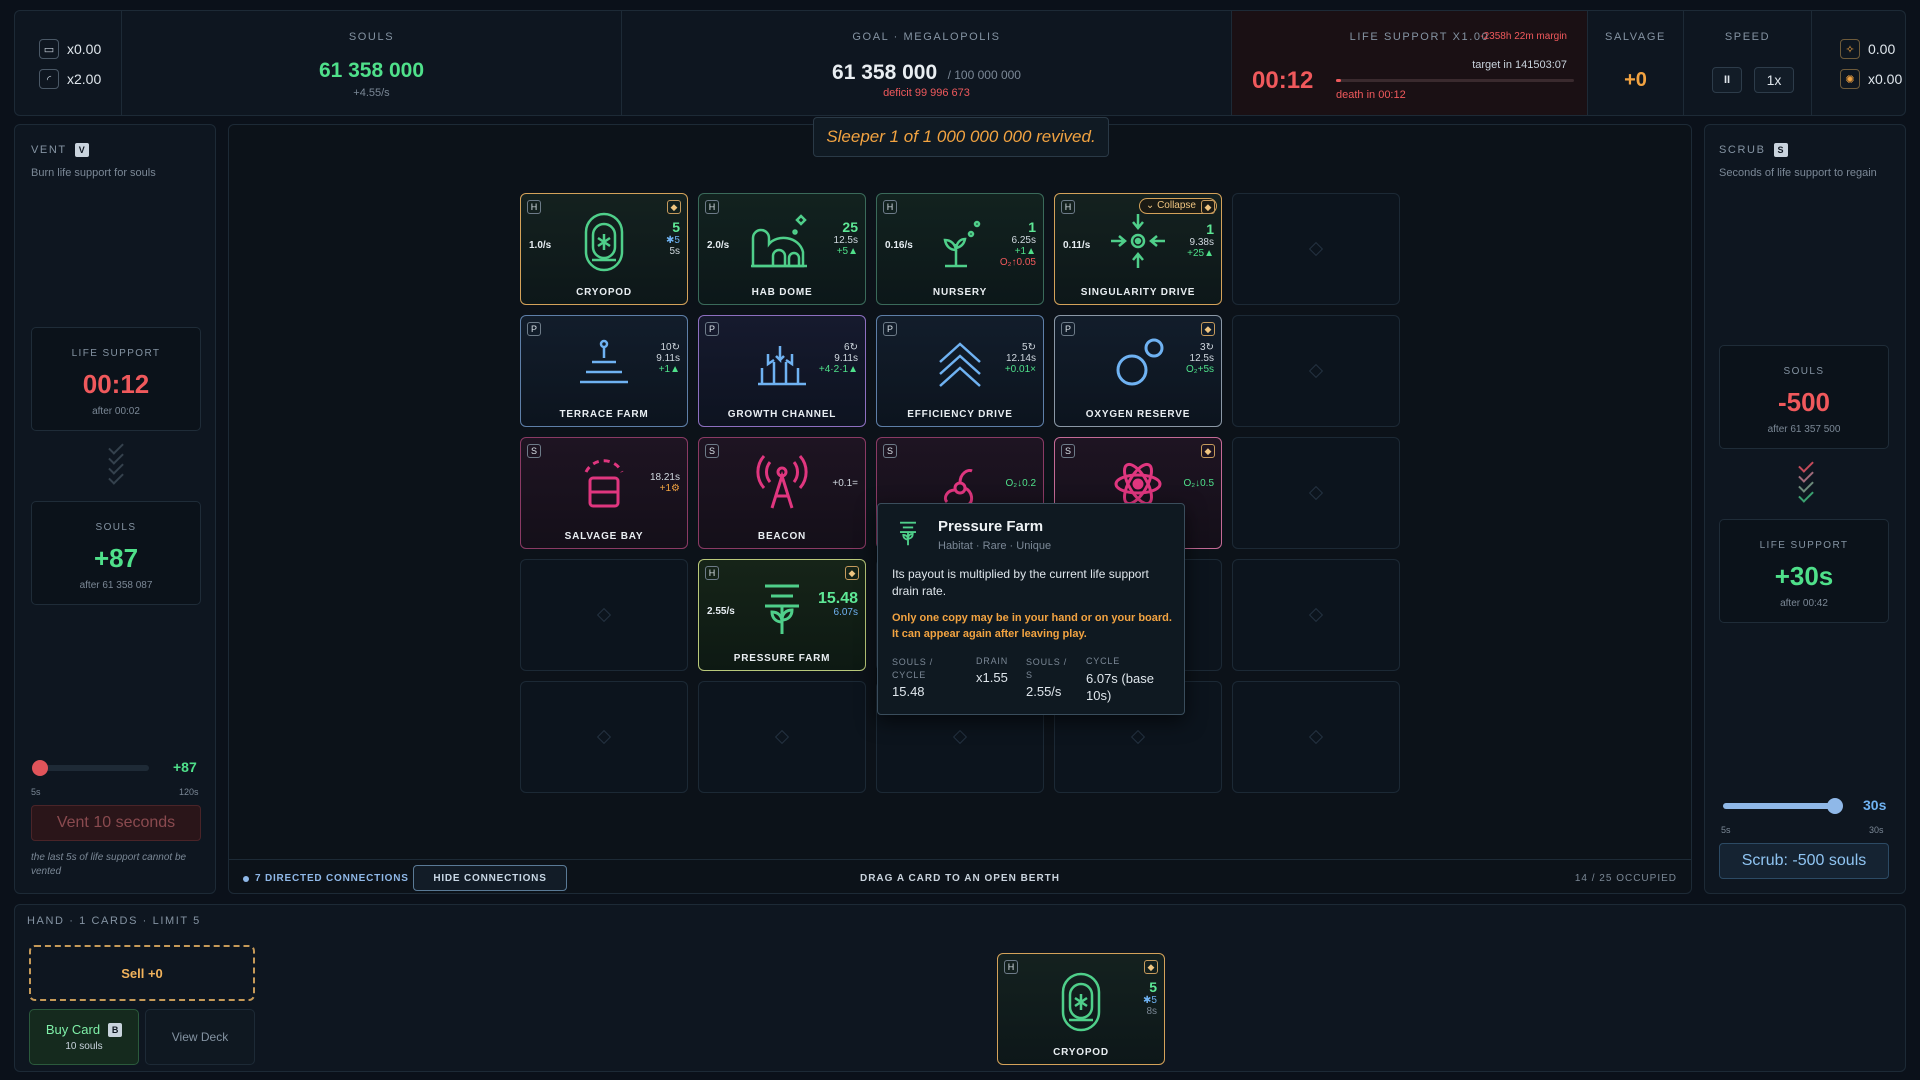  I want to click on vent-hotkey: V, so click(81, 150).